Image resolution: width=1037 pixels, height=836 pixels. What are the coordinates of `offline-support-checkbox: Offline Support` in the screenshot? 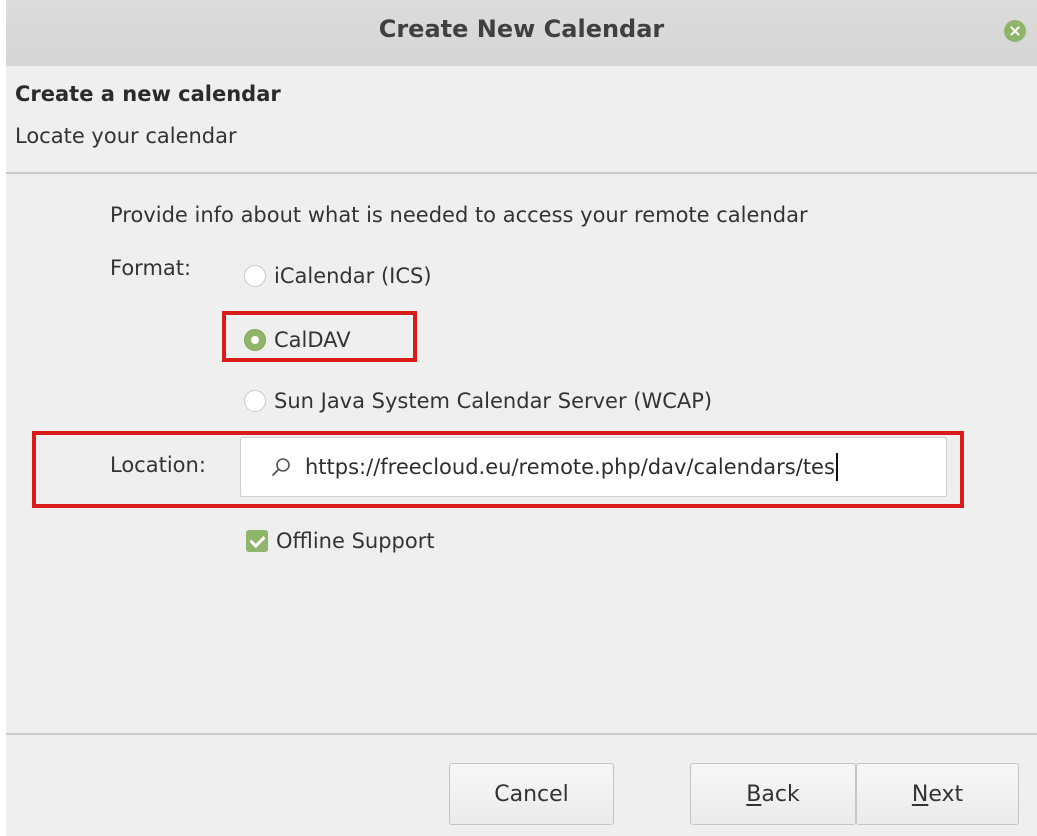 It's located at (340, 541).